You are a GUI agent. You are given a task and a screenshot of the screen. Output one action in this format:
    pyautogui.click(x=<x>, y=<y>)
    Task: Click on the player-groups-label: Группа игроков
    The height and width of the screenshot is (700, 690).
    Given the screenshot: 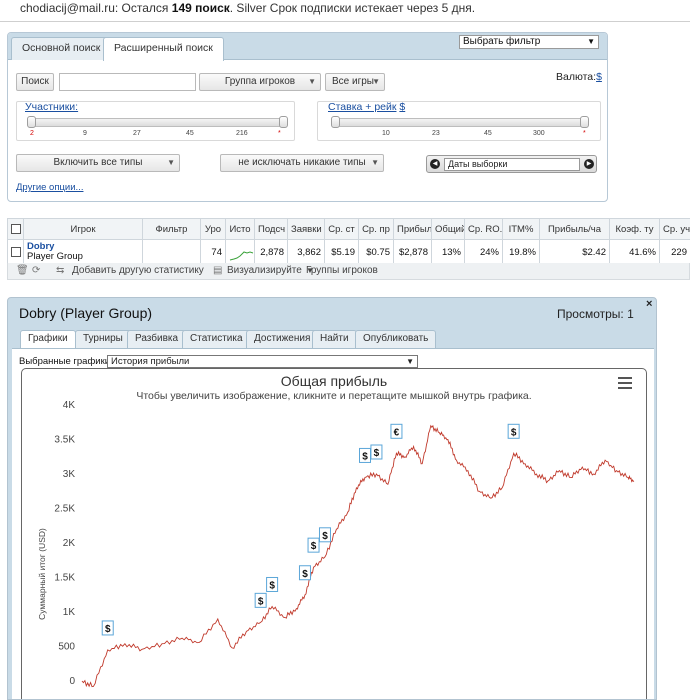 What is the action you would take?
    pyautogui.click(x=260, y=81)
    